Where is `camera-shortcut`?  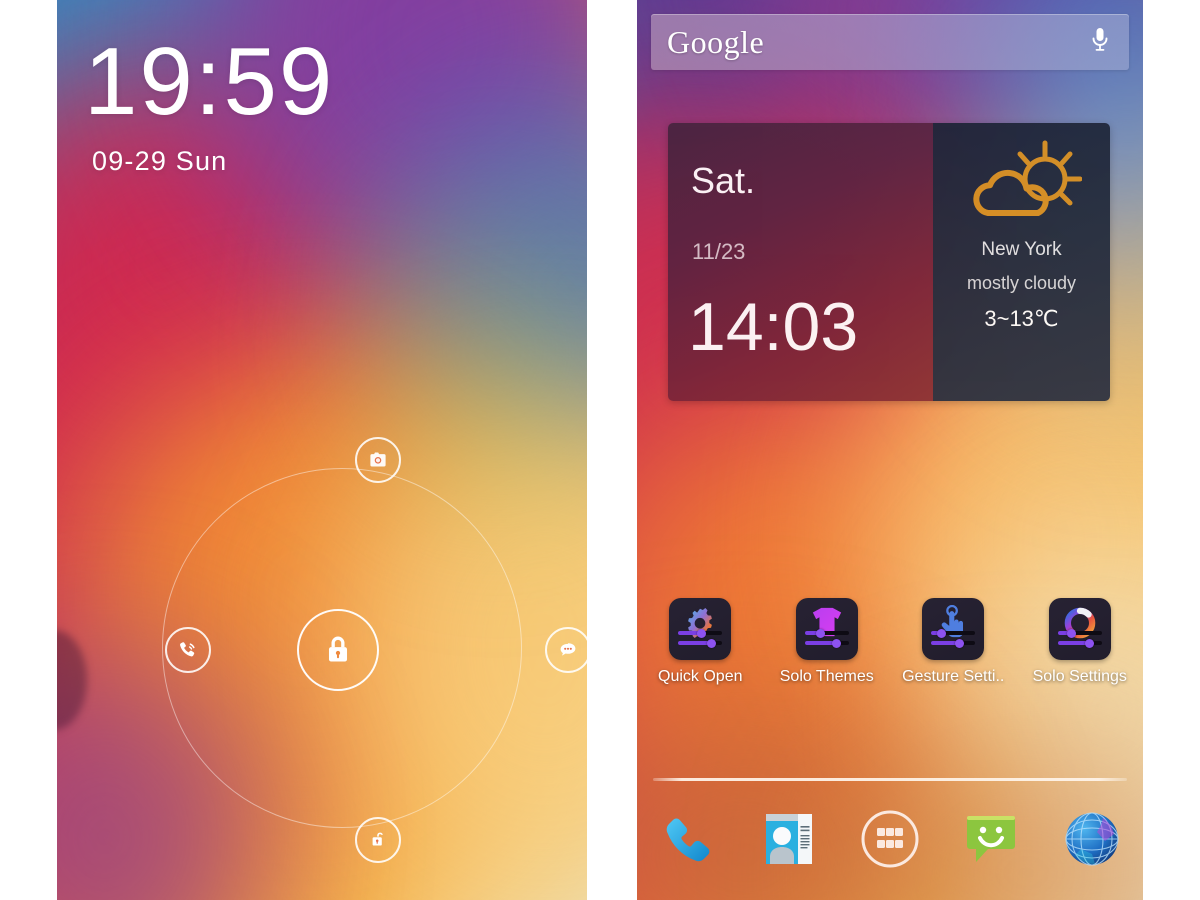
camera-shortcut is located at coordinates (378, 460).